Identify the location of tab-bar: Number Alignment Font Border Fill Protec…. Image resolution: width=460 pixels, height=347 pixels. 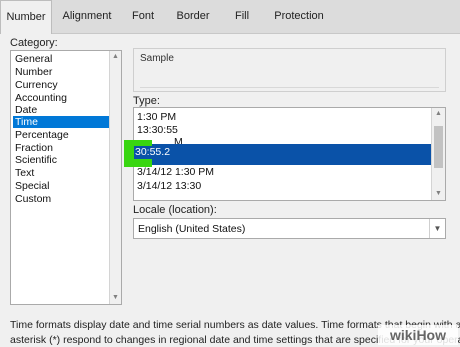
(230, 17).